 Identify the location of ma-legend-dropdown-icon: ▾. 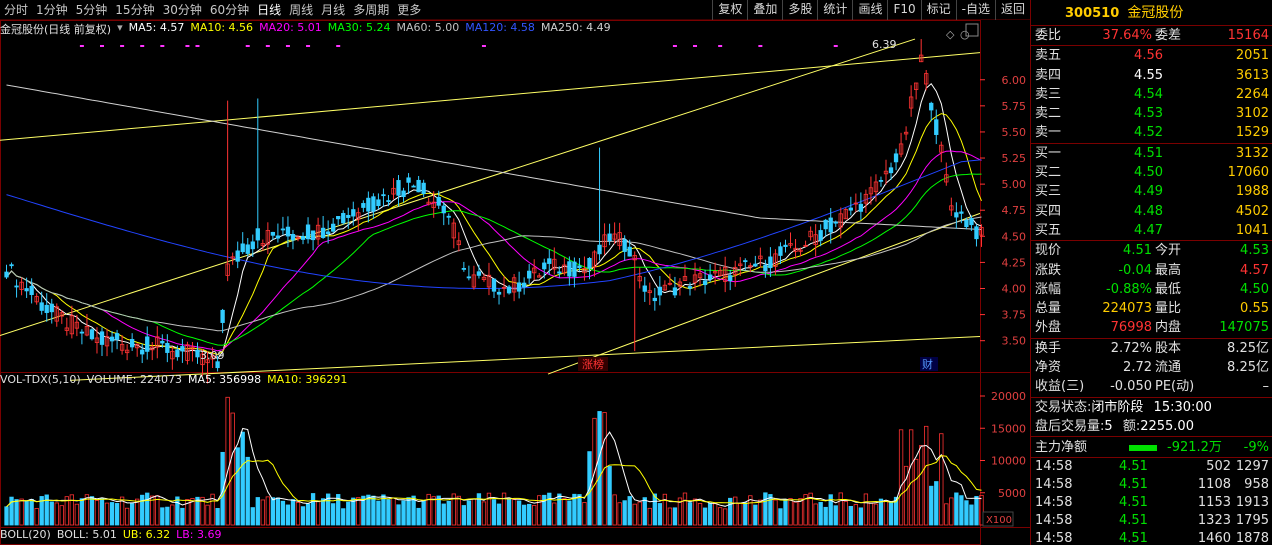
(120, 29).